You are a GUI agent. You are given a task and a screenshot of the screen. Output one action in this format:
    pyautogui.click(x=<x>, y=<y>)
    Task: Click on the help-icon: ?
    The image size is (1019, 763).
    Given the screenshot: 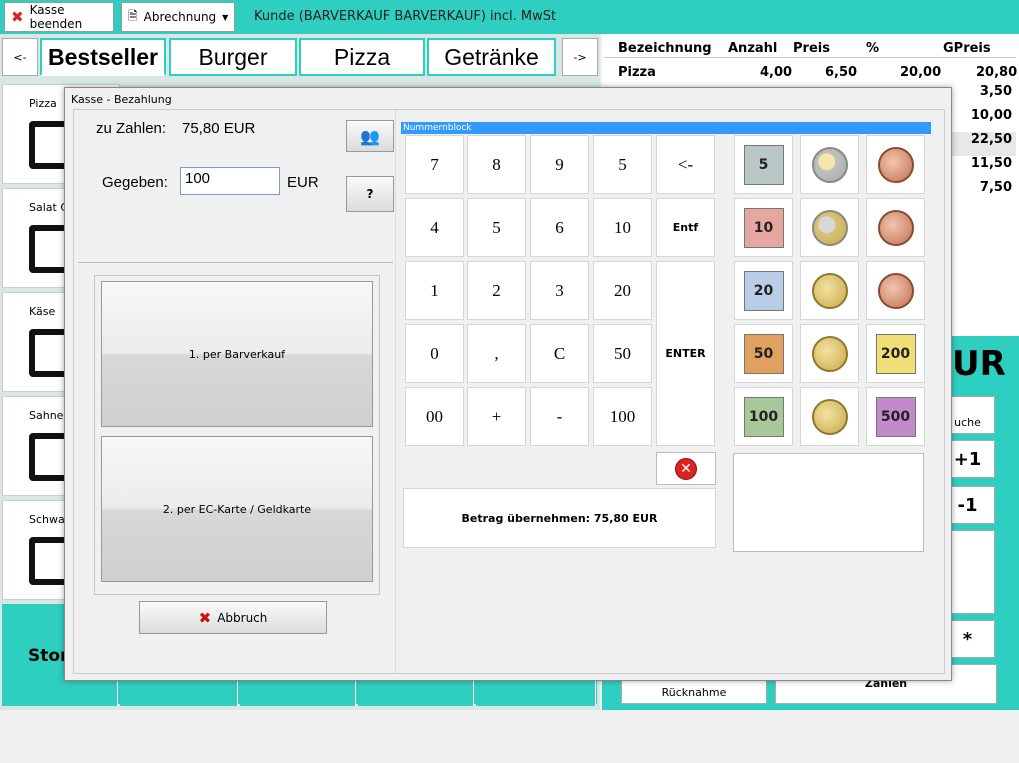 What is the action you would take?
    pyautogui.click(x=370, y=194)
    